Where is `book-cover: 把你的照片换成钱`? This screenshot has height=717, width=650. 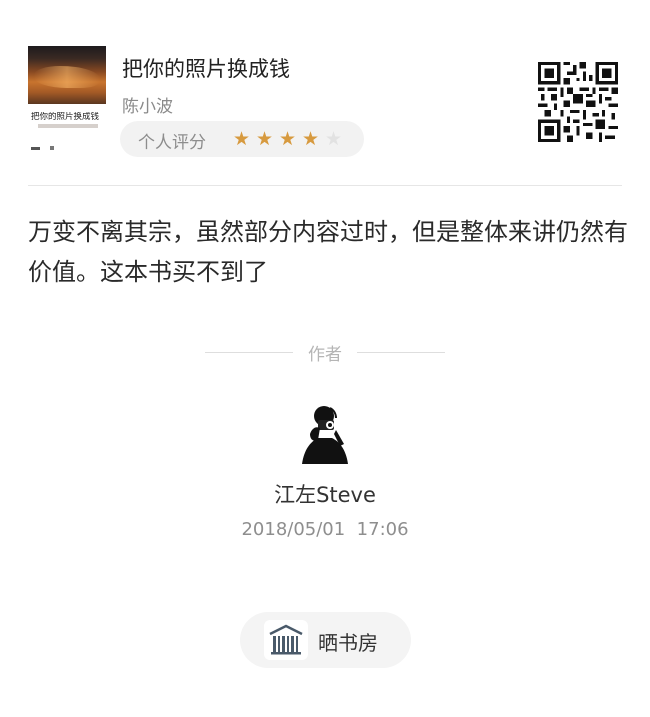 book-cover: 把你的照片换成钱 is located at coordinates (67, 101).